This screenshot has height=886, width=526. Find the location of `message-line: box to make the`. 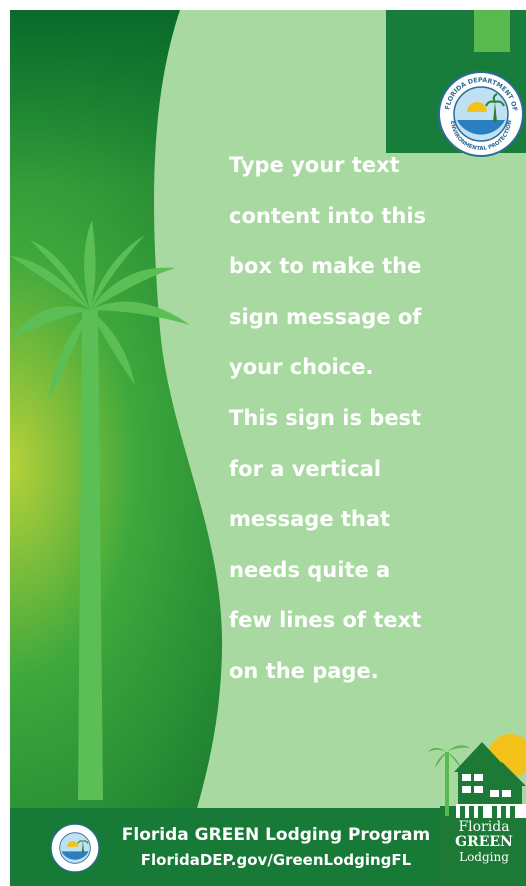

message-line: box to make the is located at coordinates (325, 266).